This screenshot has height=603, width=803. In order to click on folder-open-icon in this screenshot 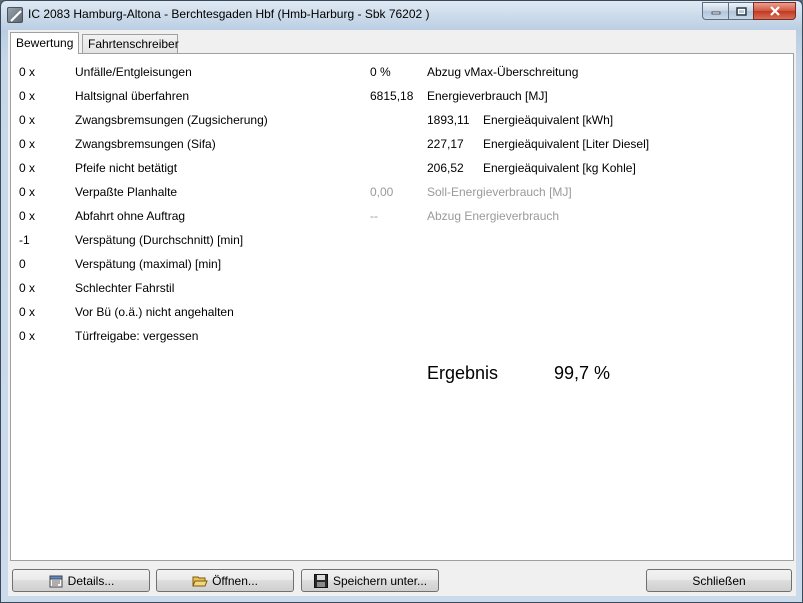, I will do `click(200, 581)`.